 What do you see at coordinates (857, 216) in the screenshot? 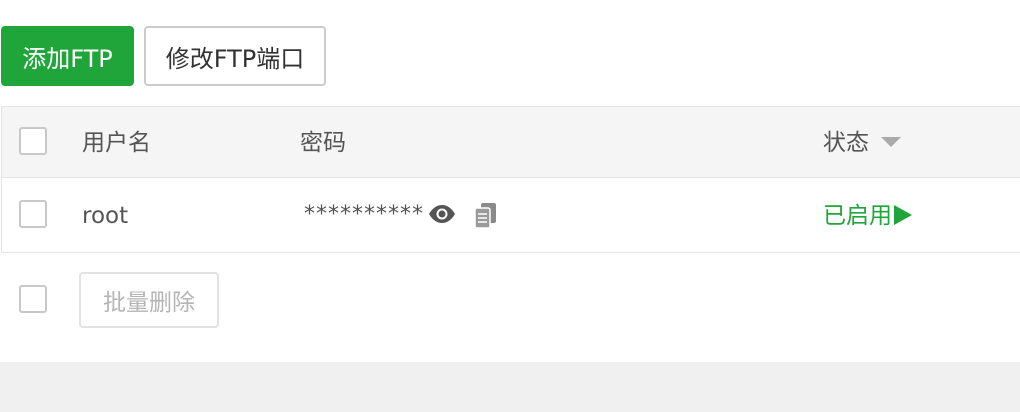
I see `row-status-label: 已启用` at bounding box center [857, 216].